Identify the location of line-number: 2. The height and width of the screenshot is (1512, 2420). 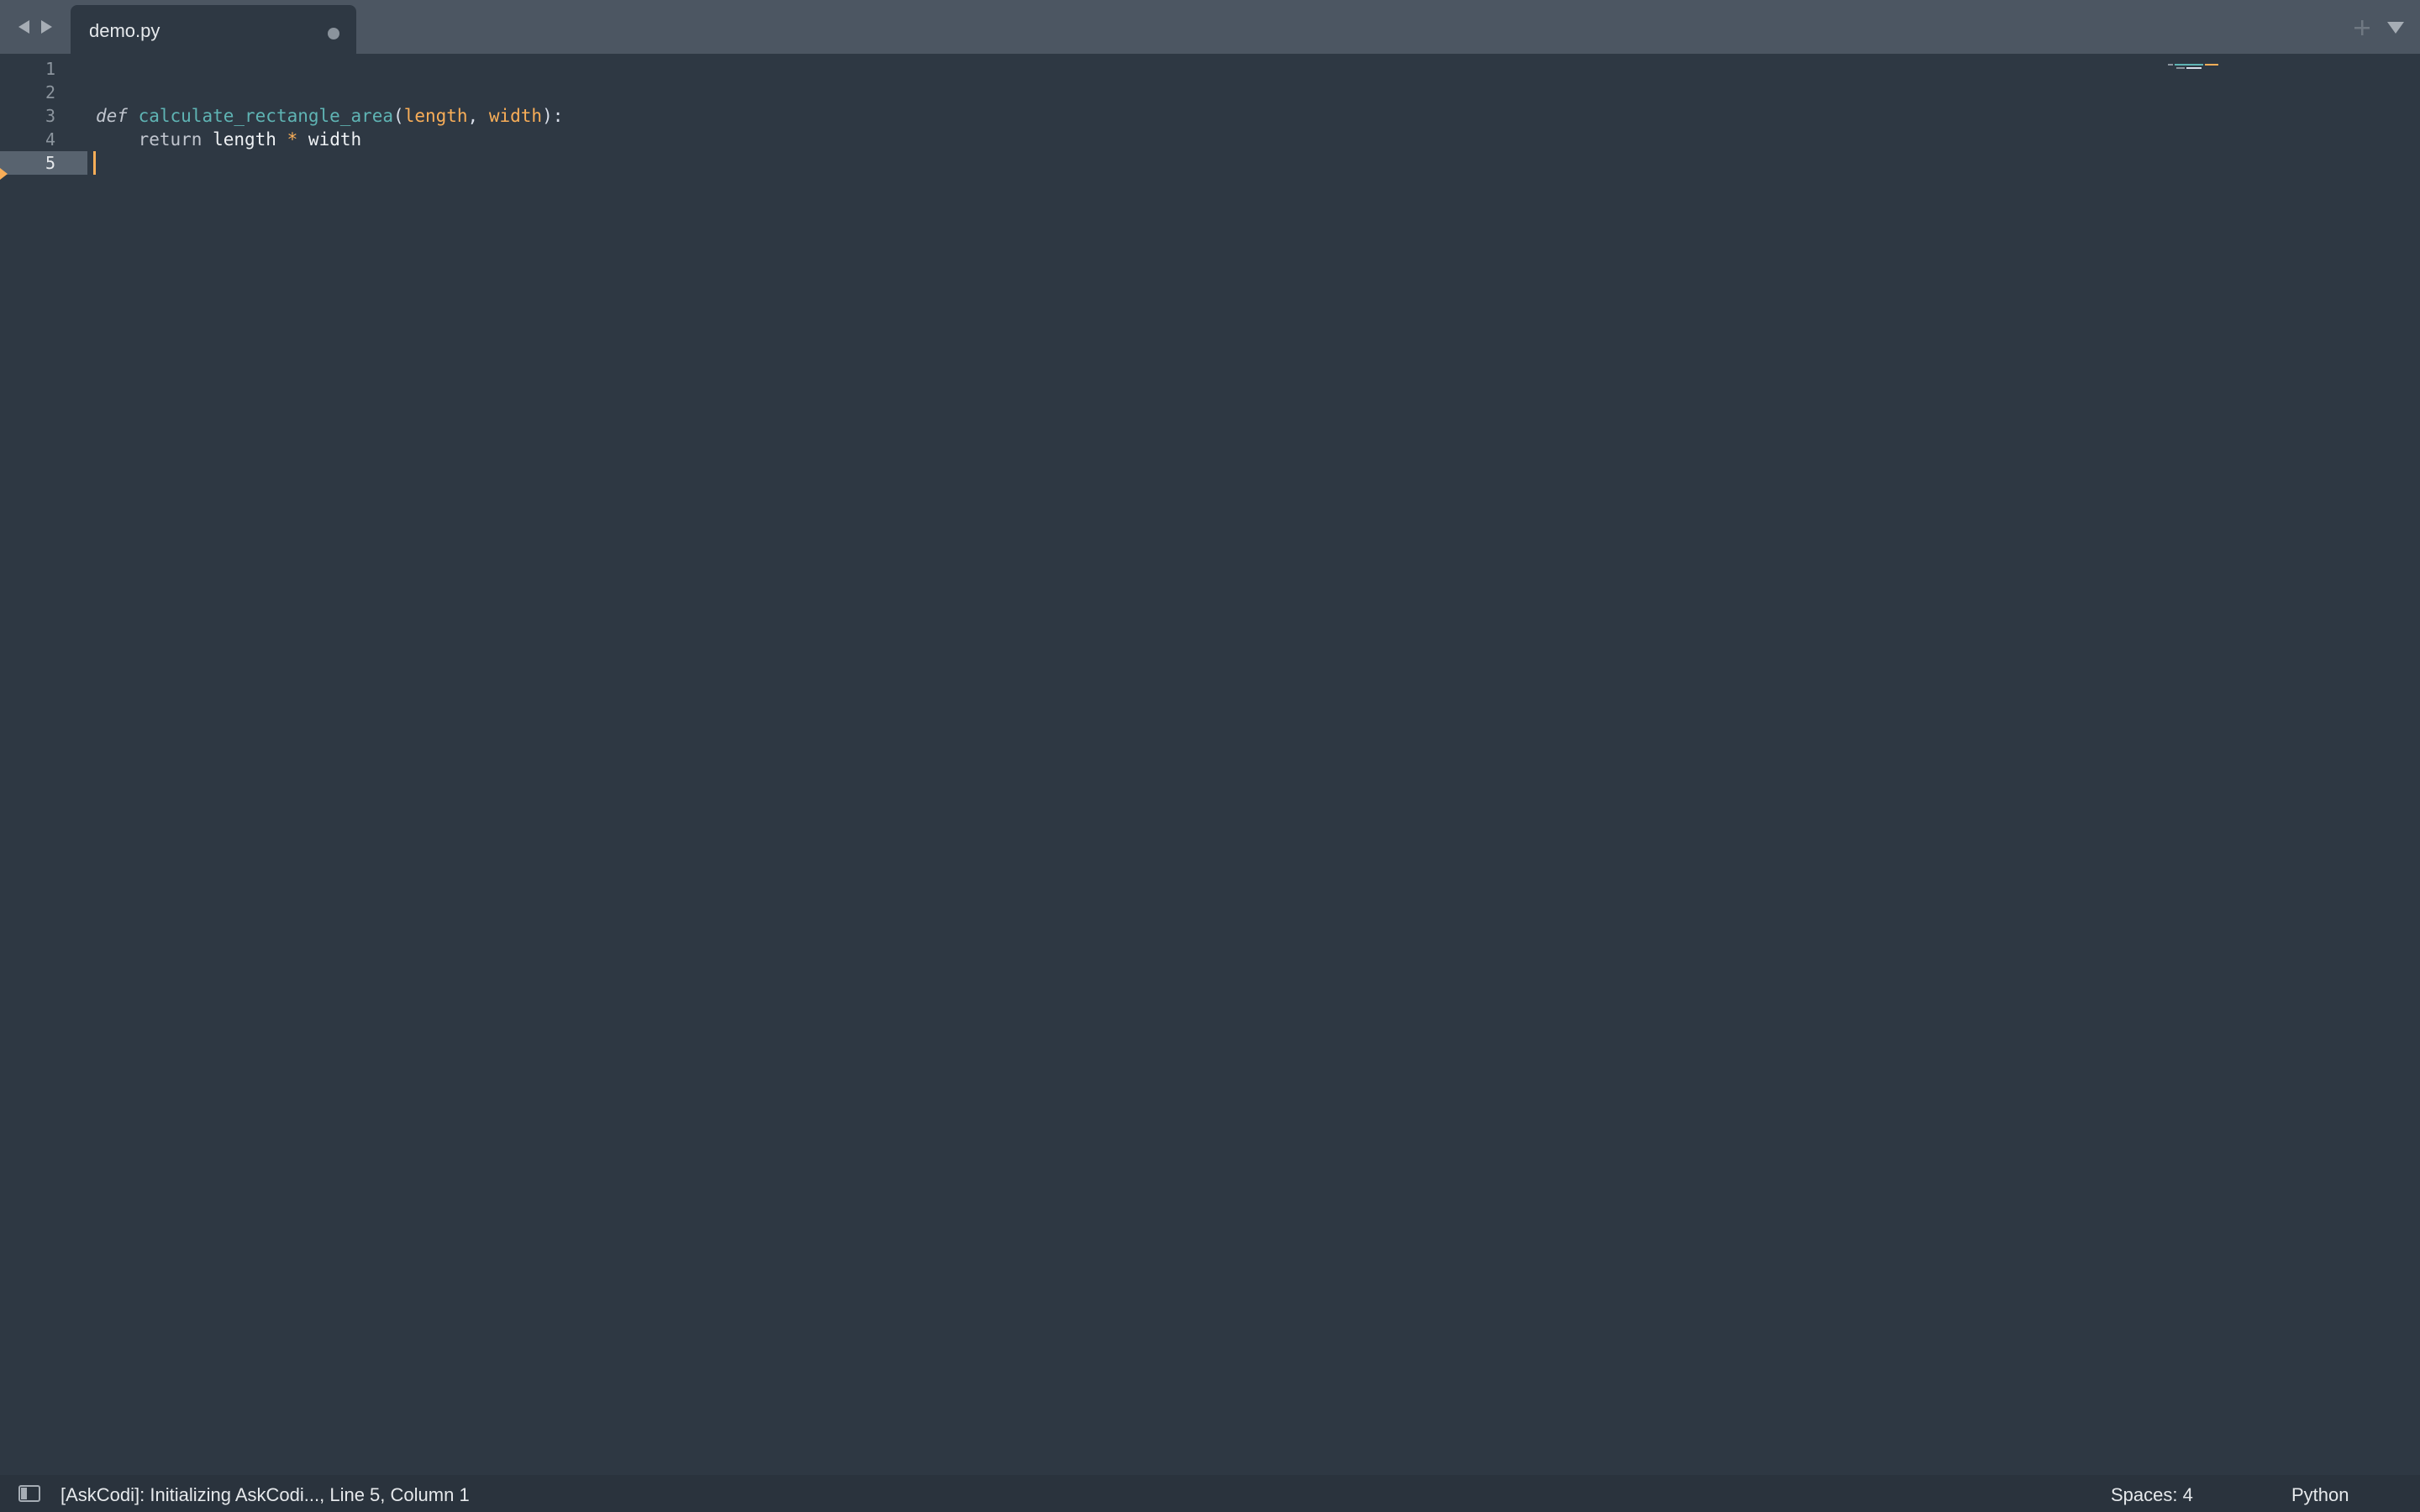
(50, 92).